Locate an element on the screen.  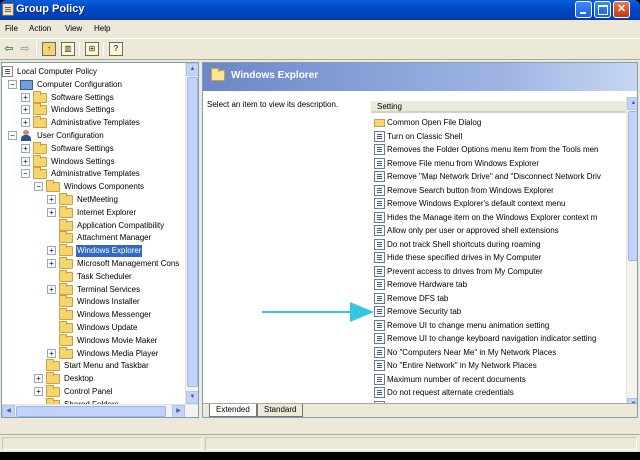
tab-standard: Standard is located at coordinates (280, 410).